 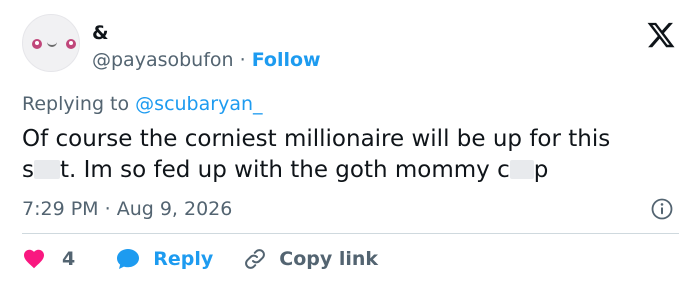 I want to click on tweet-text-line-2: s t. Im so fed up with the goth mommy c p, so click(x=357, y=170).